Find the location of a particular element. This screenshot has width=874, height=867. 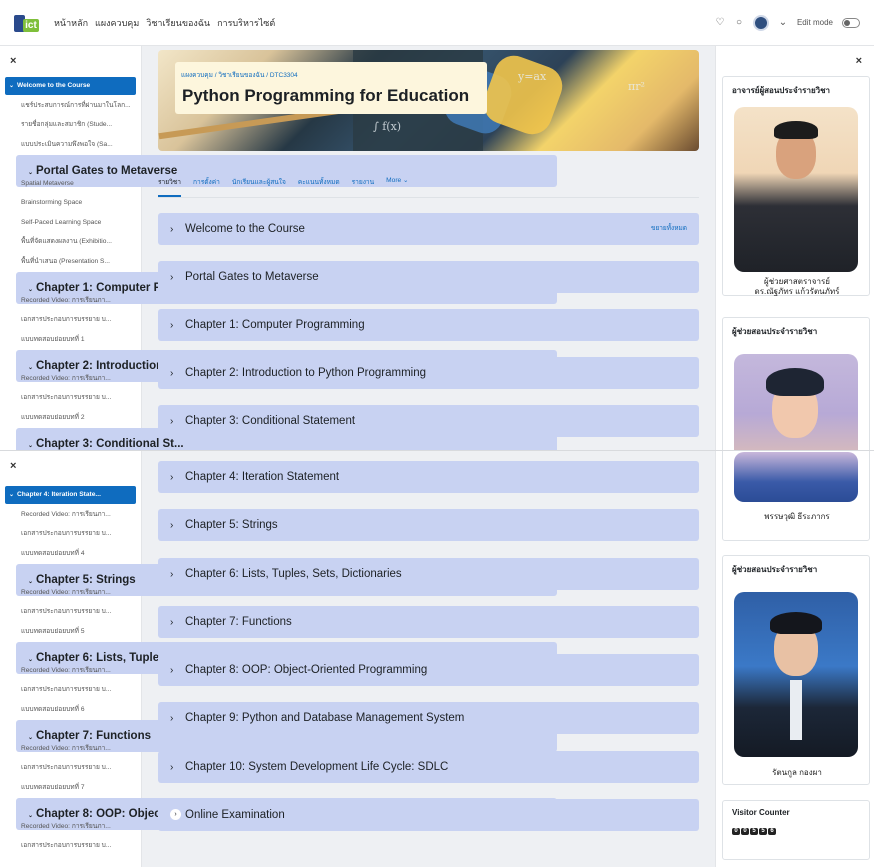

course-index-label: Self-Paced Learning Space is located at coordinates (61, 222).